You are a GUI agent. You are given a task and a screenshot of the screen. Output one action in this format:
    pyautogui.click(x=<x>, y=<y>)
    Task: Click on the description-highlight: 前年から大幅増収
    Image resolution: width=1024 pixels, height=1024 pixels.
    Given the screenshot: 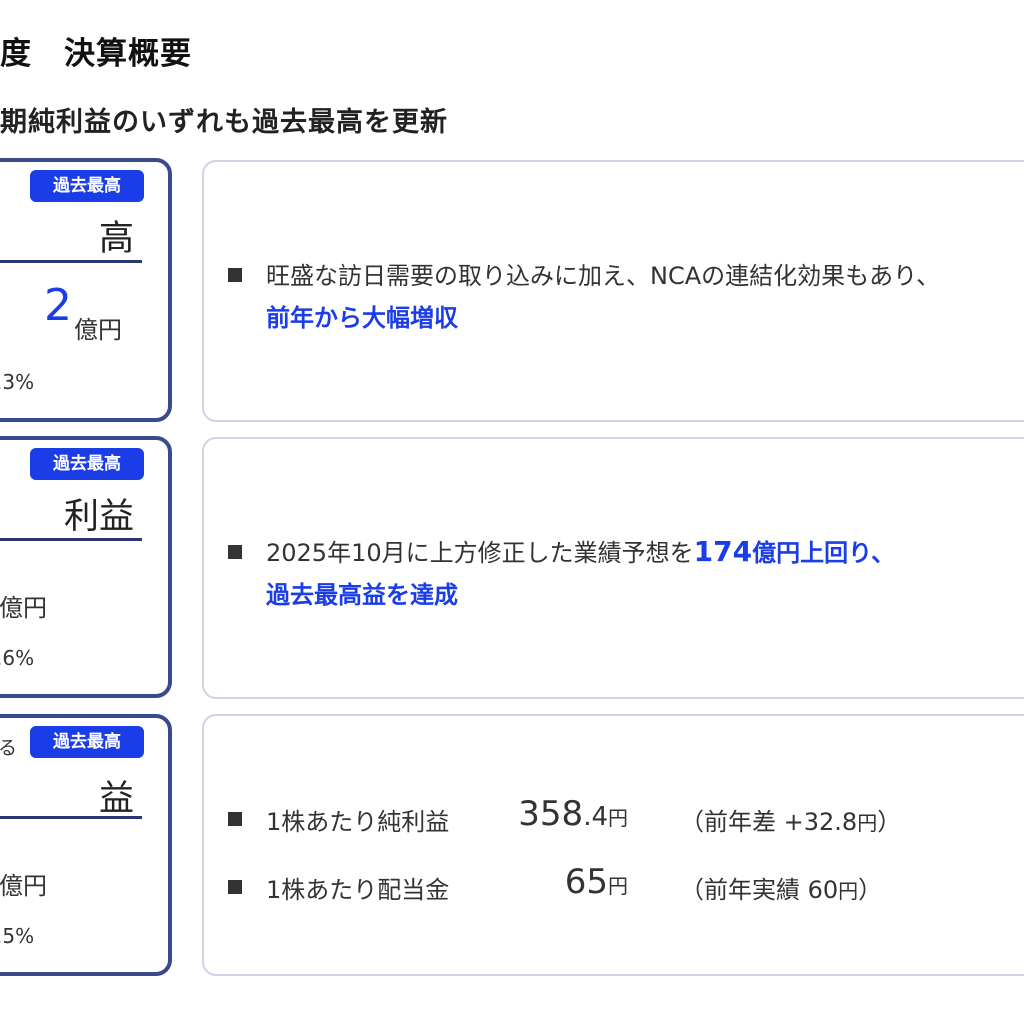 What is the action you would take?
    pyautogui.click(x=362, y=318)
    